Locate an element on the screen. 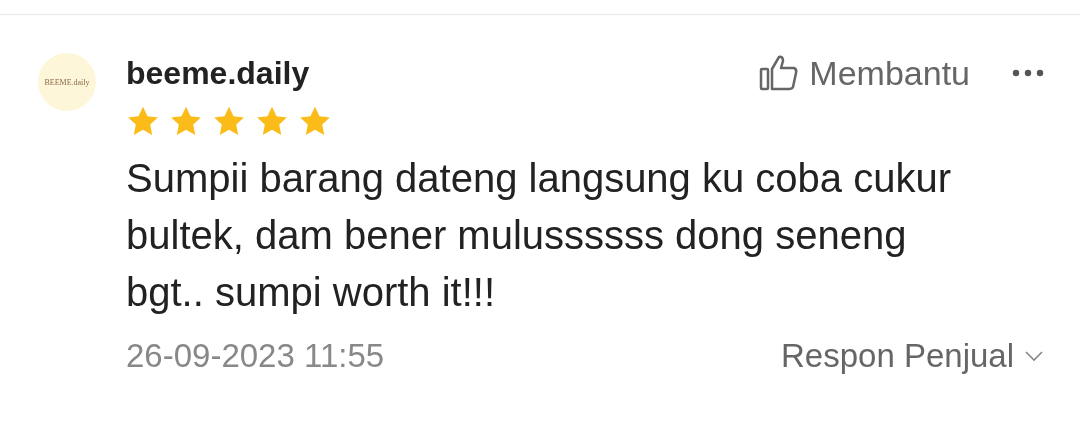  review-date: 26-09-2023 11:55 is located at coordinates (255, 356).